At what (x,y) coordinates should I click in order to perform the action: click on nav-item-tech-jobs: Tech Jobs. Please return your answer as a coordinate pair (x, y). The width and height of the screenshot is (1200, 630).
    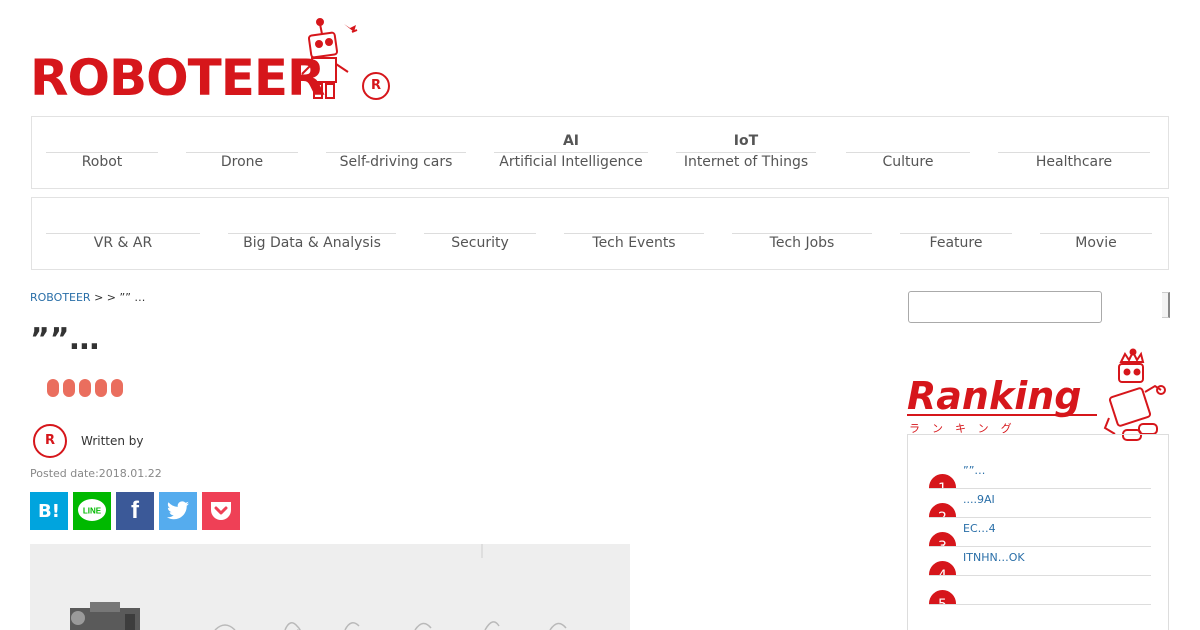
    Looking at the image, I should click on (802, 233).